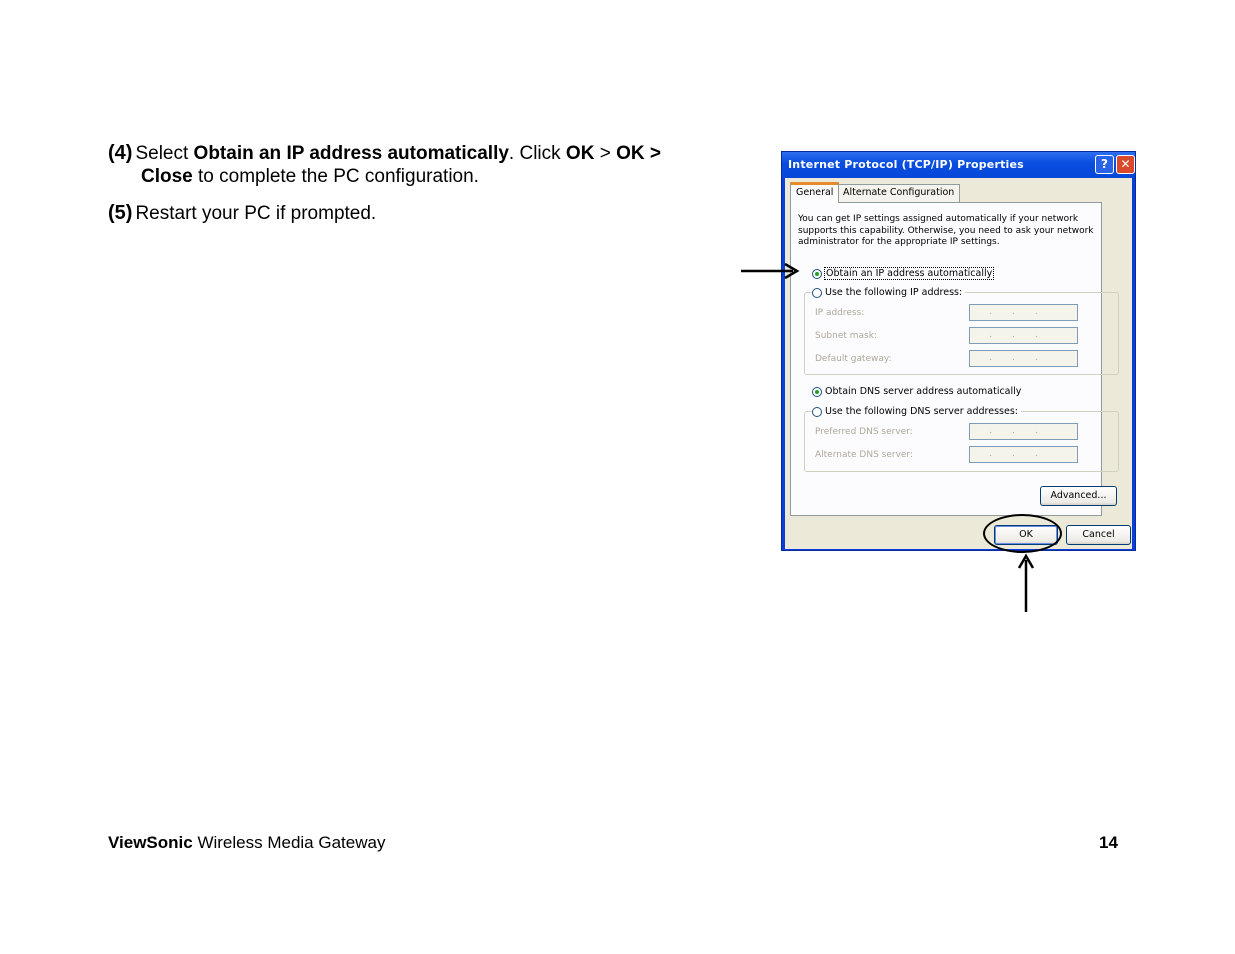 The height and width of the screenshot is (954, 1235). What do you see at coordinates (150, 842) in the screenshot?
I see `footer-brand: ViewSonic` at bounding box center [150, 842].